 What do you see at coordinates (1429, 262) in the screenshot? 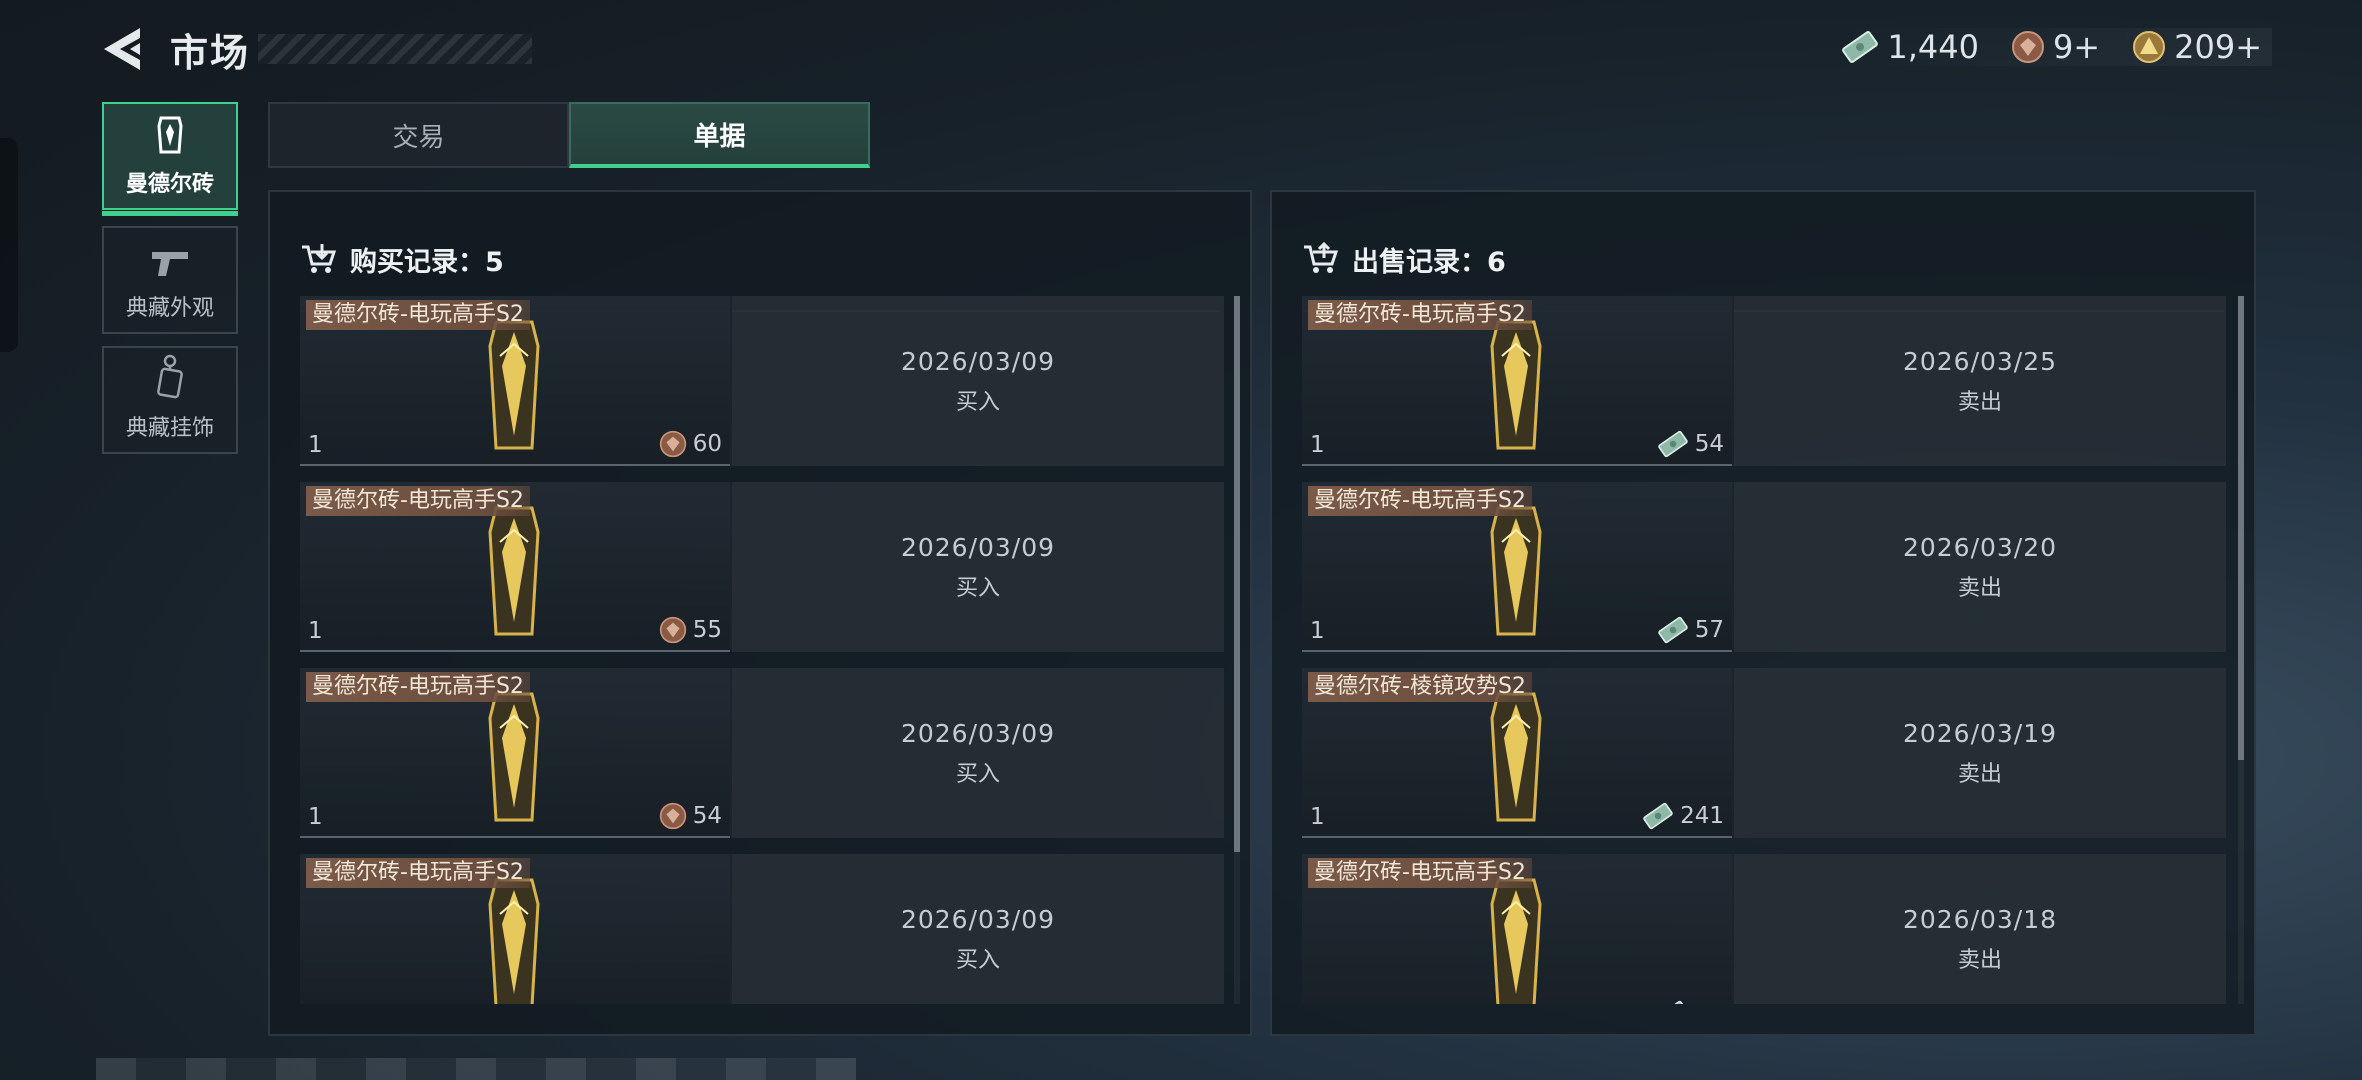
I see `sales-title: 出售记录：6` at bounding box center [1429, 262].